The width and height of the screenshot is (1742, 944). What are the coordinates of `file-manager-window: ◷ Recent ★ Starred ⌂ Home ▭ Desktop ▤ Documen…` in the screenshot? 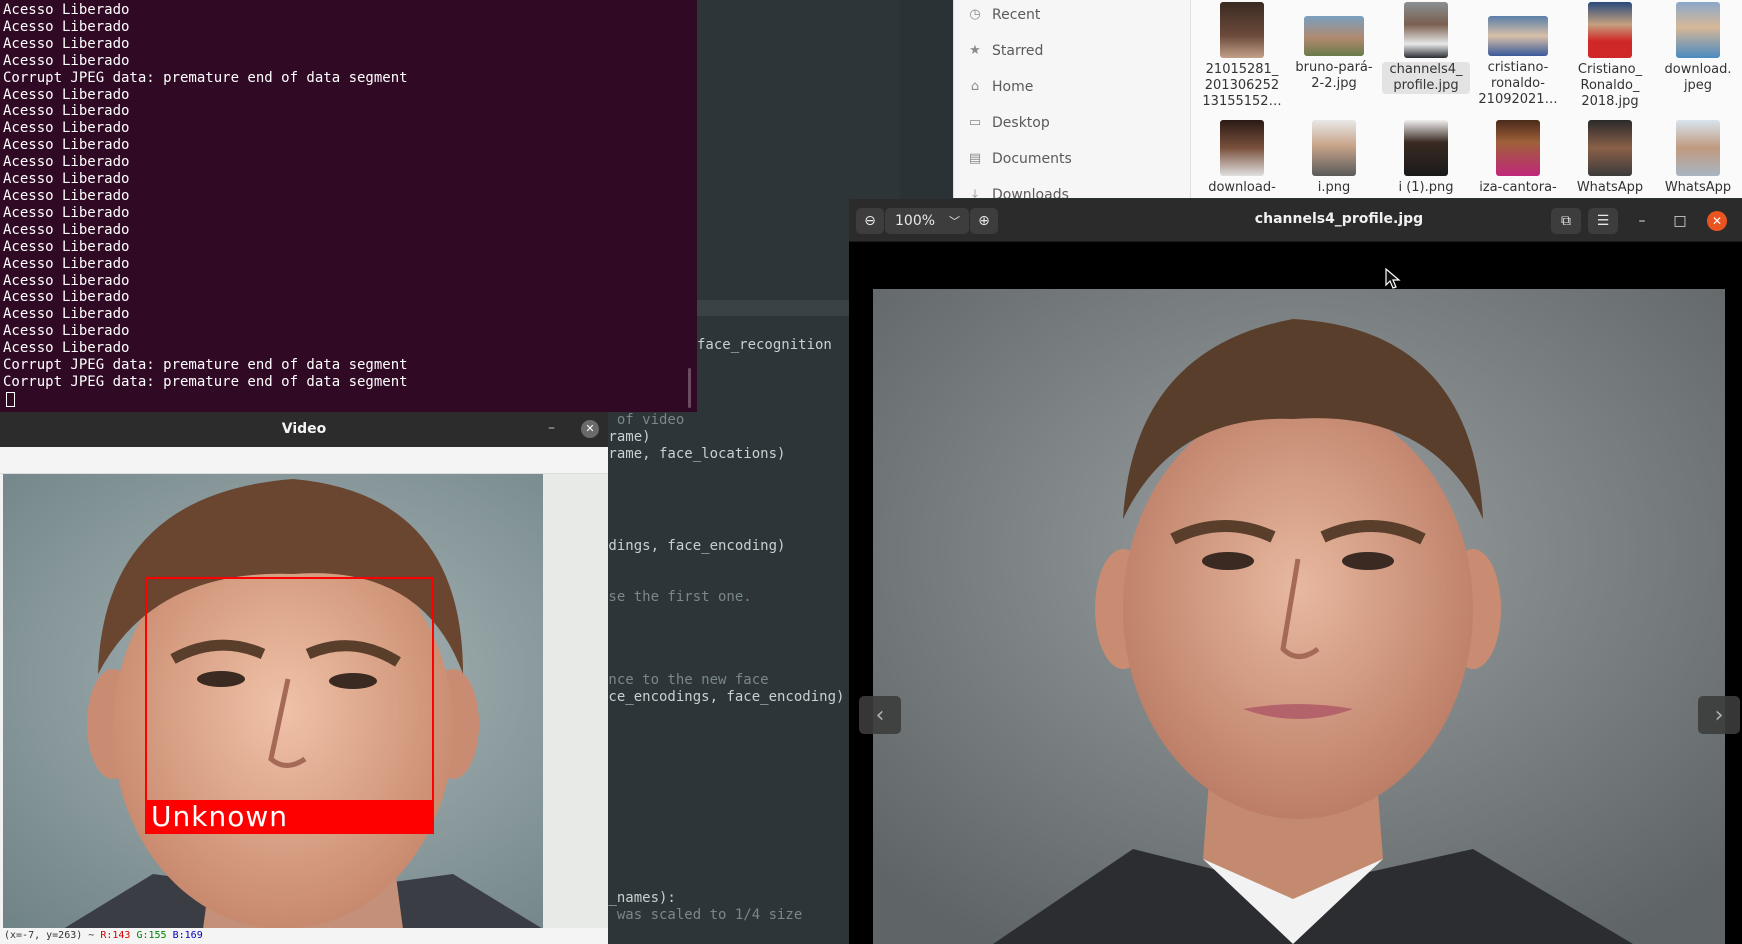 It's located at (1347, 99).